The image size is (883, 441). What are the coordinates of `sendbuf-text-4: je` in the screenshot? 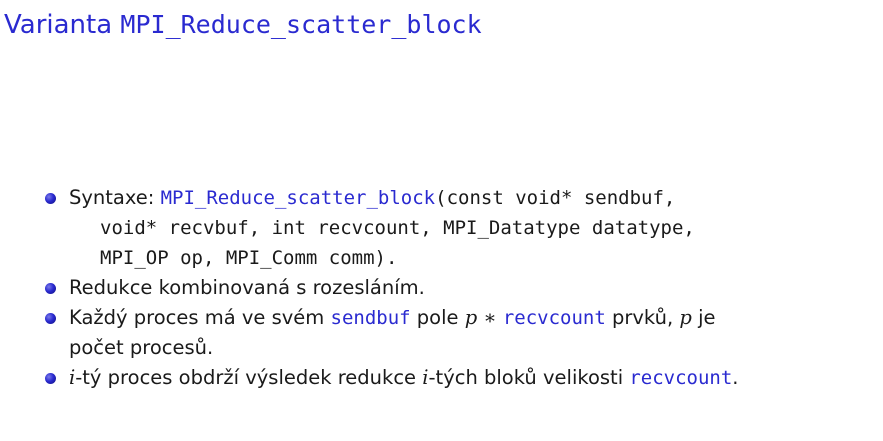 It's located at (703, 317).